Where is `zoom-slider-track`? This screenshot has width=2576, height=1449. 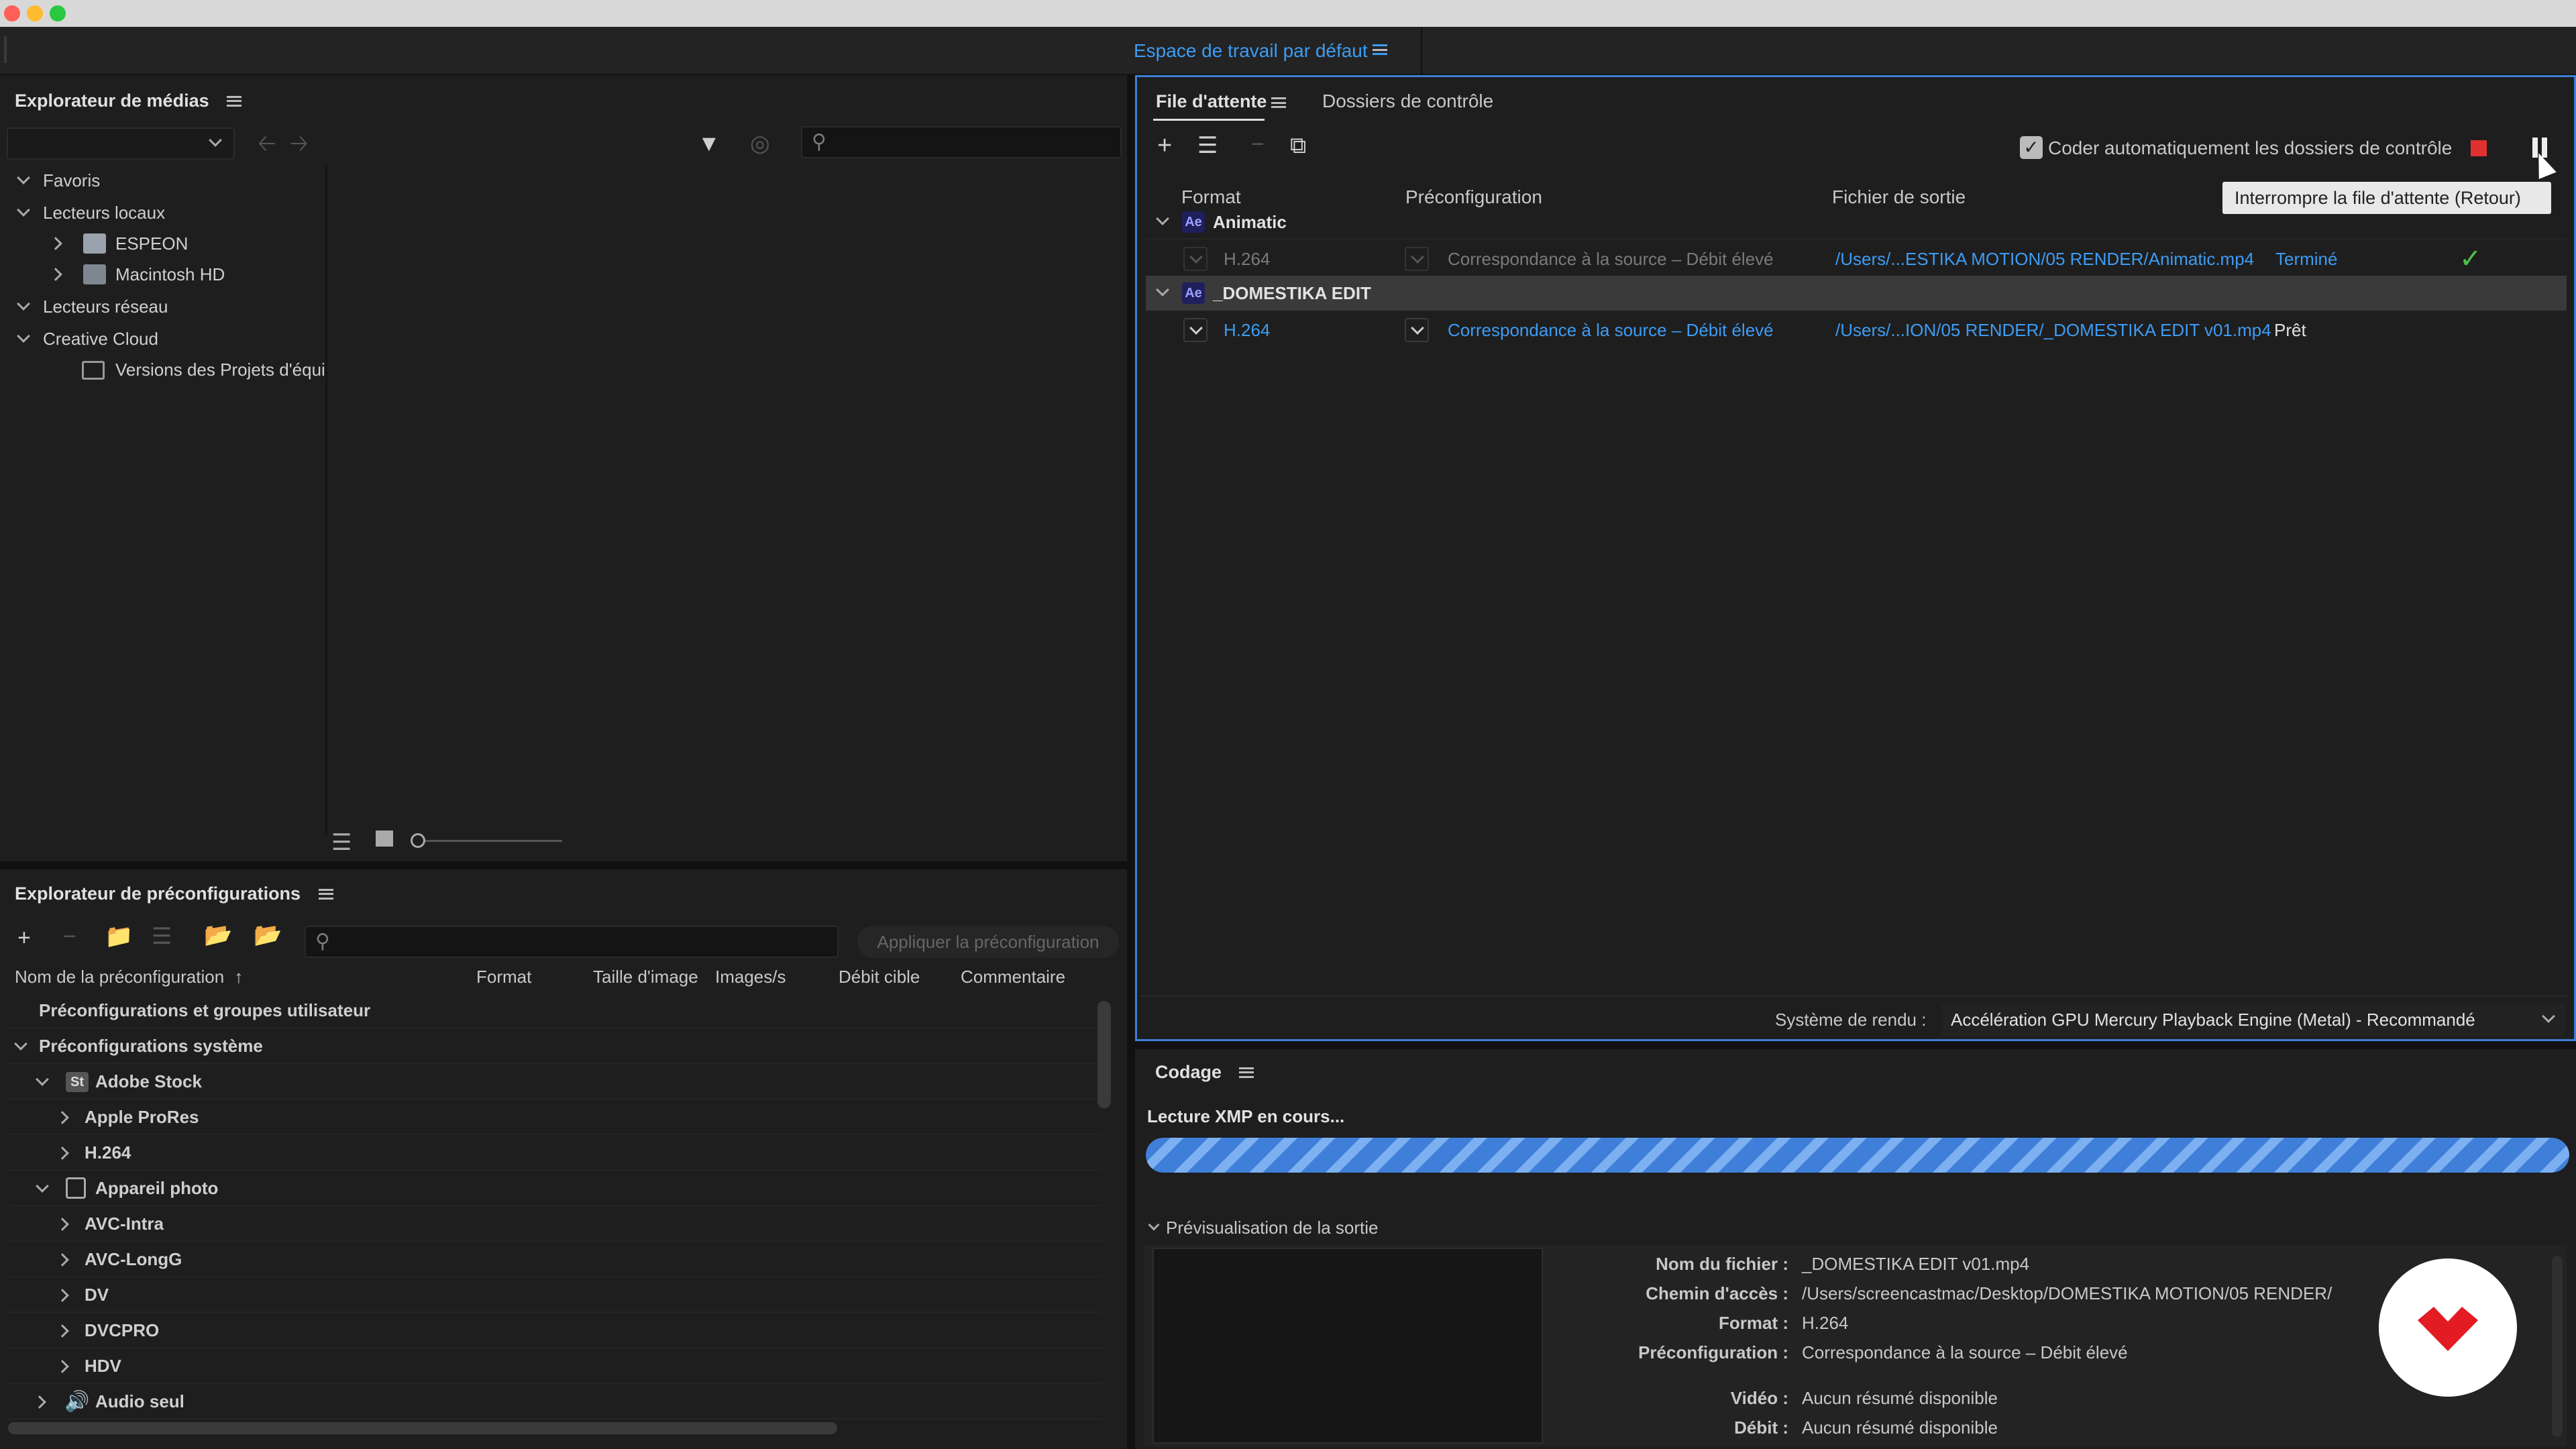 zoom-slider-track is located at coordinates (493, 841).